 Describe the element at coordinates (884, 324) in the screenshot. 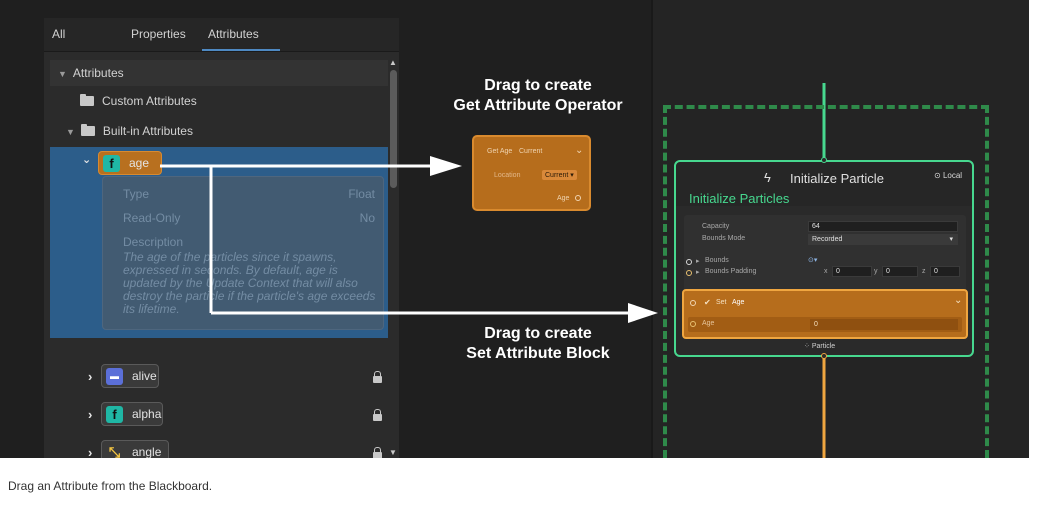

I see `age-input-field: 0` at that location.